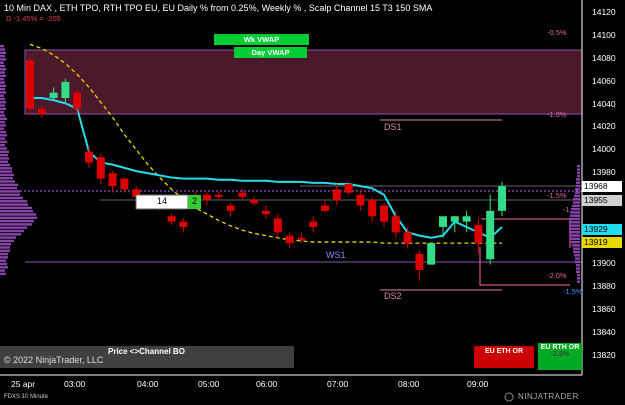 This screenshot has height=405, width=625. Describe the element at coordinates (393, 296) in the screenshot. I see `ds2-label: DS2` at that location.